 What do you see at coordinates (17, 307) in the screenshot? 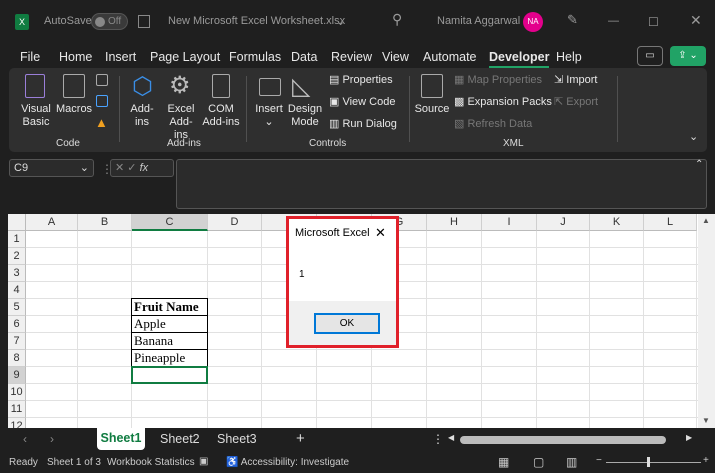
I see `row-header-5: 5` at bounding box center [17, 307].